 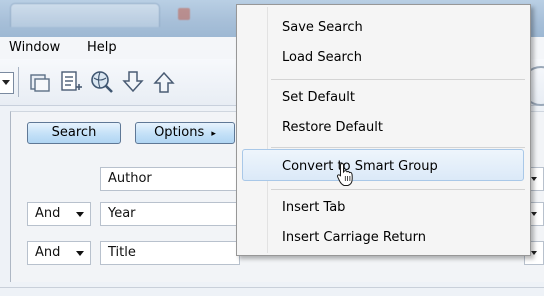 What do you see at coordinates (122, 213) in the screenshot?
I see `field-label: Year` at bounding box center [122, 213].